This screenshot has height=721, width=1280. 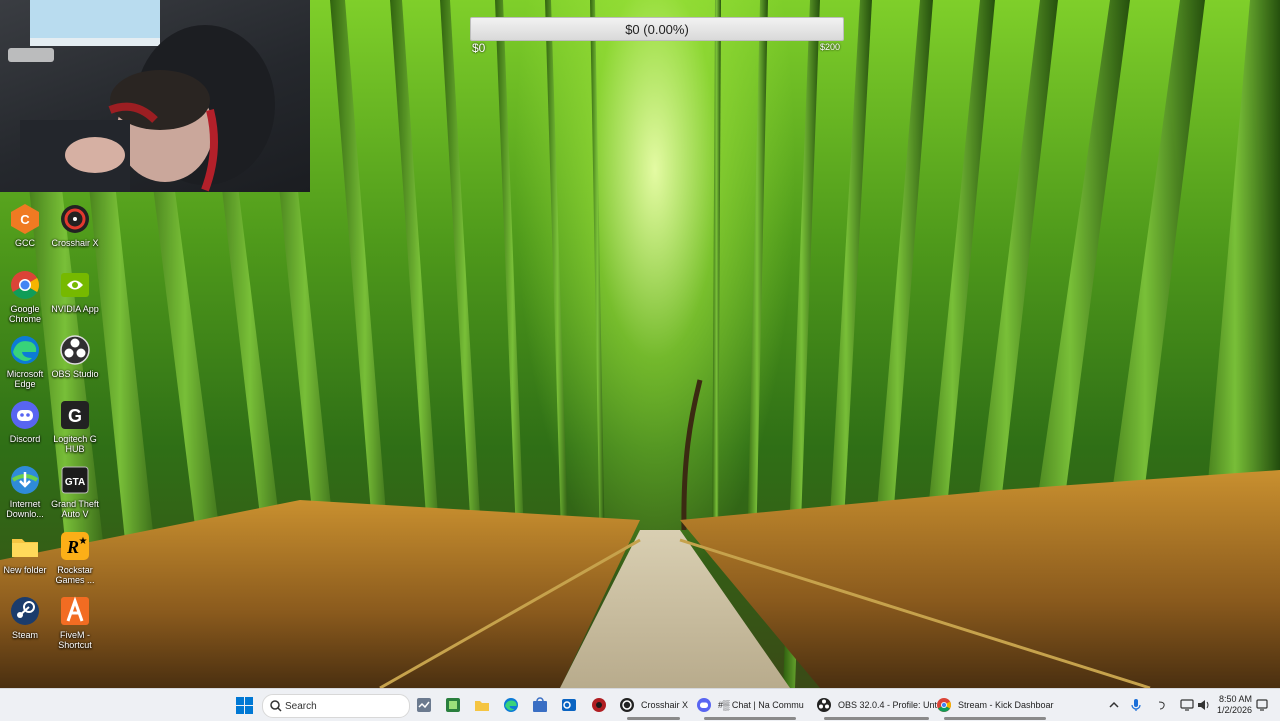 I want to click on desktop-icon-label: Steam, so click(x=24, y=635).